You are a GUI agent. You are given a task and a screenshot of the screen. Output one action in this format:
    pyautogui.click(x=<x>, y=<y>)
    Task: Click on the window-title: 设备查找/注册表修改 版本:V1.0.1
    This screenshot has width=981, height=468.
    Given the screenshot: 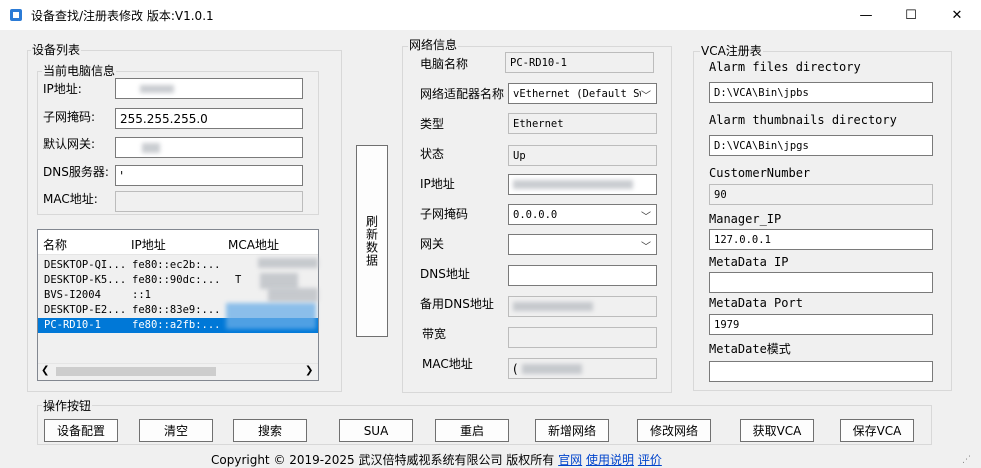 What is the action you would take?
    pyautogui.click(x=122, y=16)
    